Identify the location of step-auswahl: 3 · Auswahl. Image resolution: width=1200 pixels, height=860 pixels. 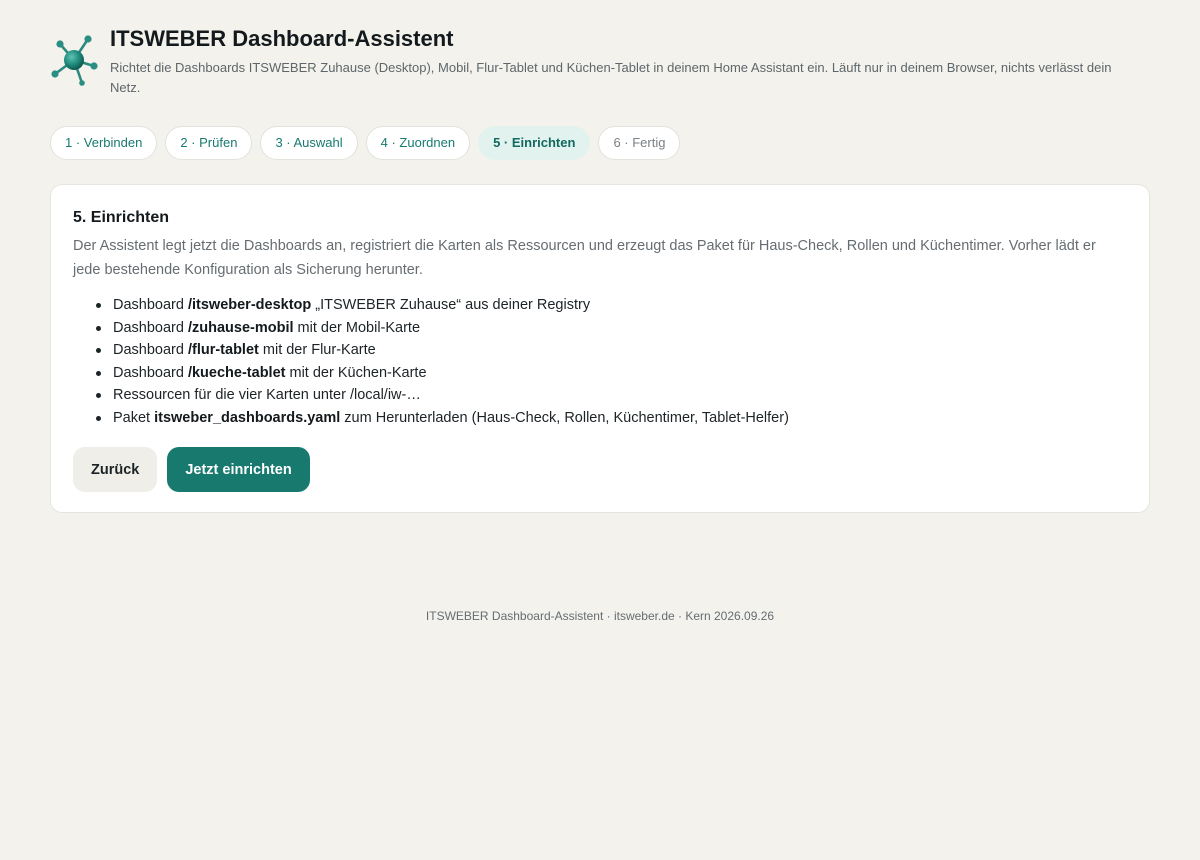
(309, 143).